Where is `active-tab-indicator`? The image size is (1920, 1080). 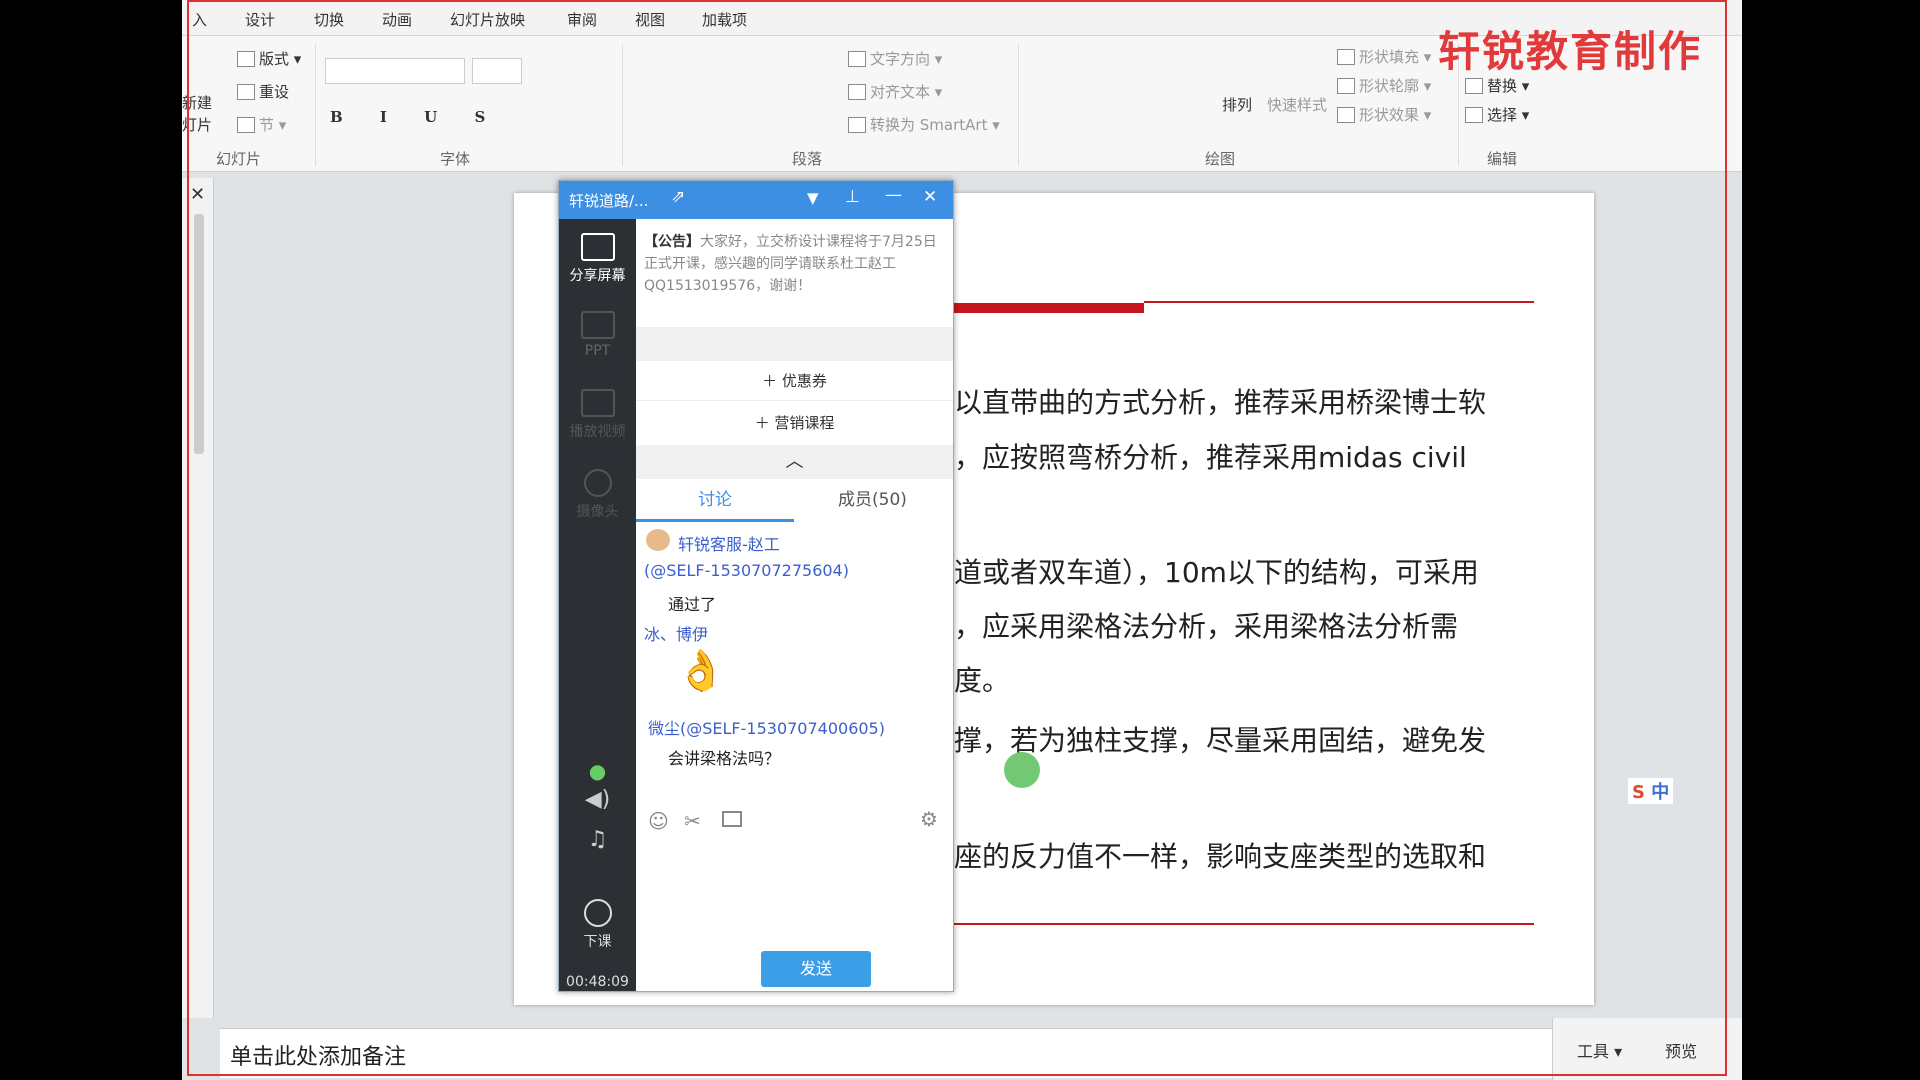
active-tab-indicator is located at coordinates (715, 520).